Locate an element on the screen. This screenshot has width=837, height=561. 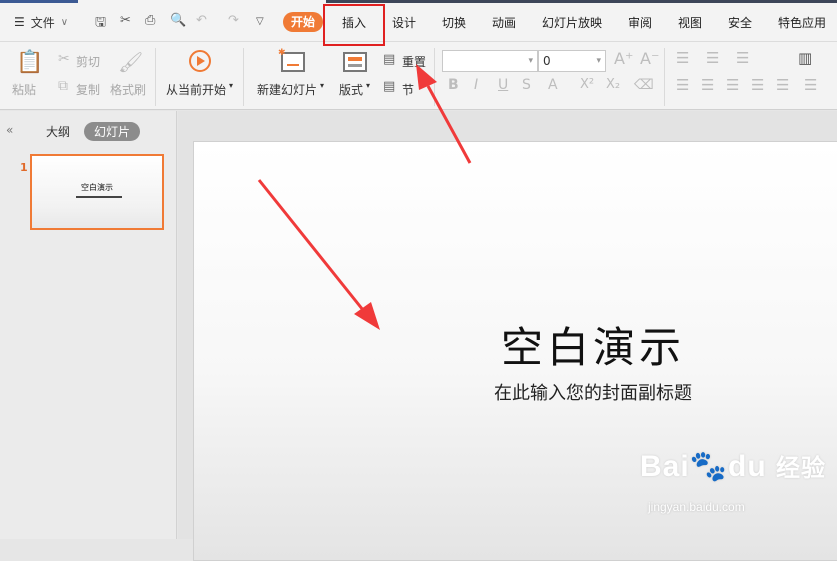
shrink-font-icon: A⁻ is located at coordinates (649, 59).